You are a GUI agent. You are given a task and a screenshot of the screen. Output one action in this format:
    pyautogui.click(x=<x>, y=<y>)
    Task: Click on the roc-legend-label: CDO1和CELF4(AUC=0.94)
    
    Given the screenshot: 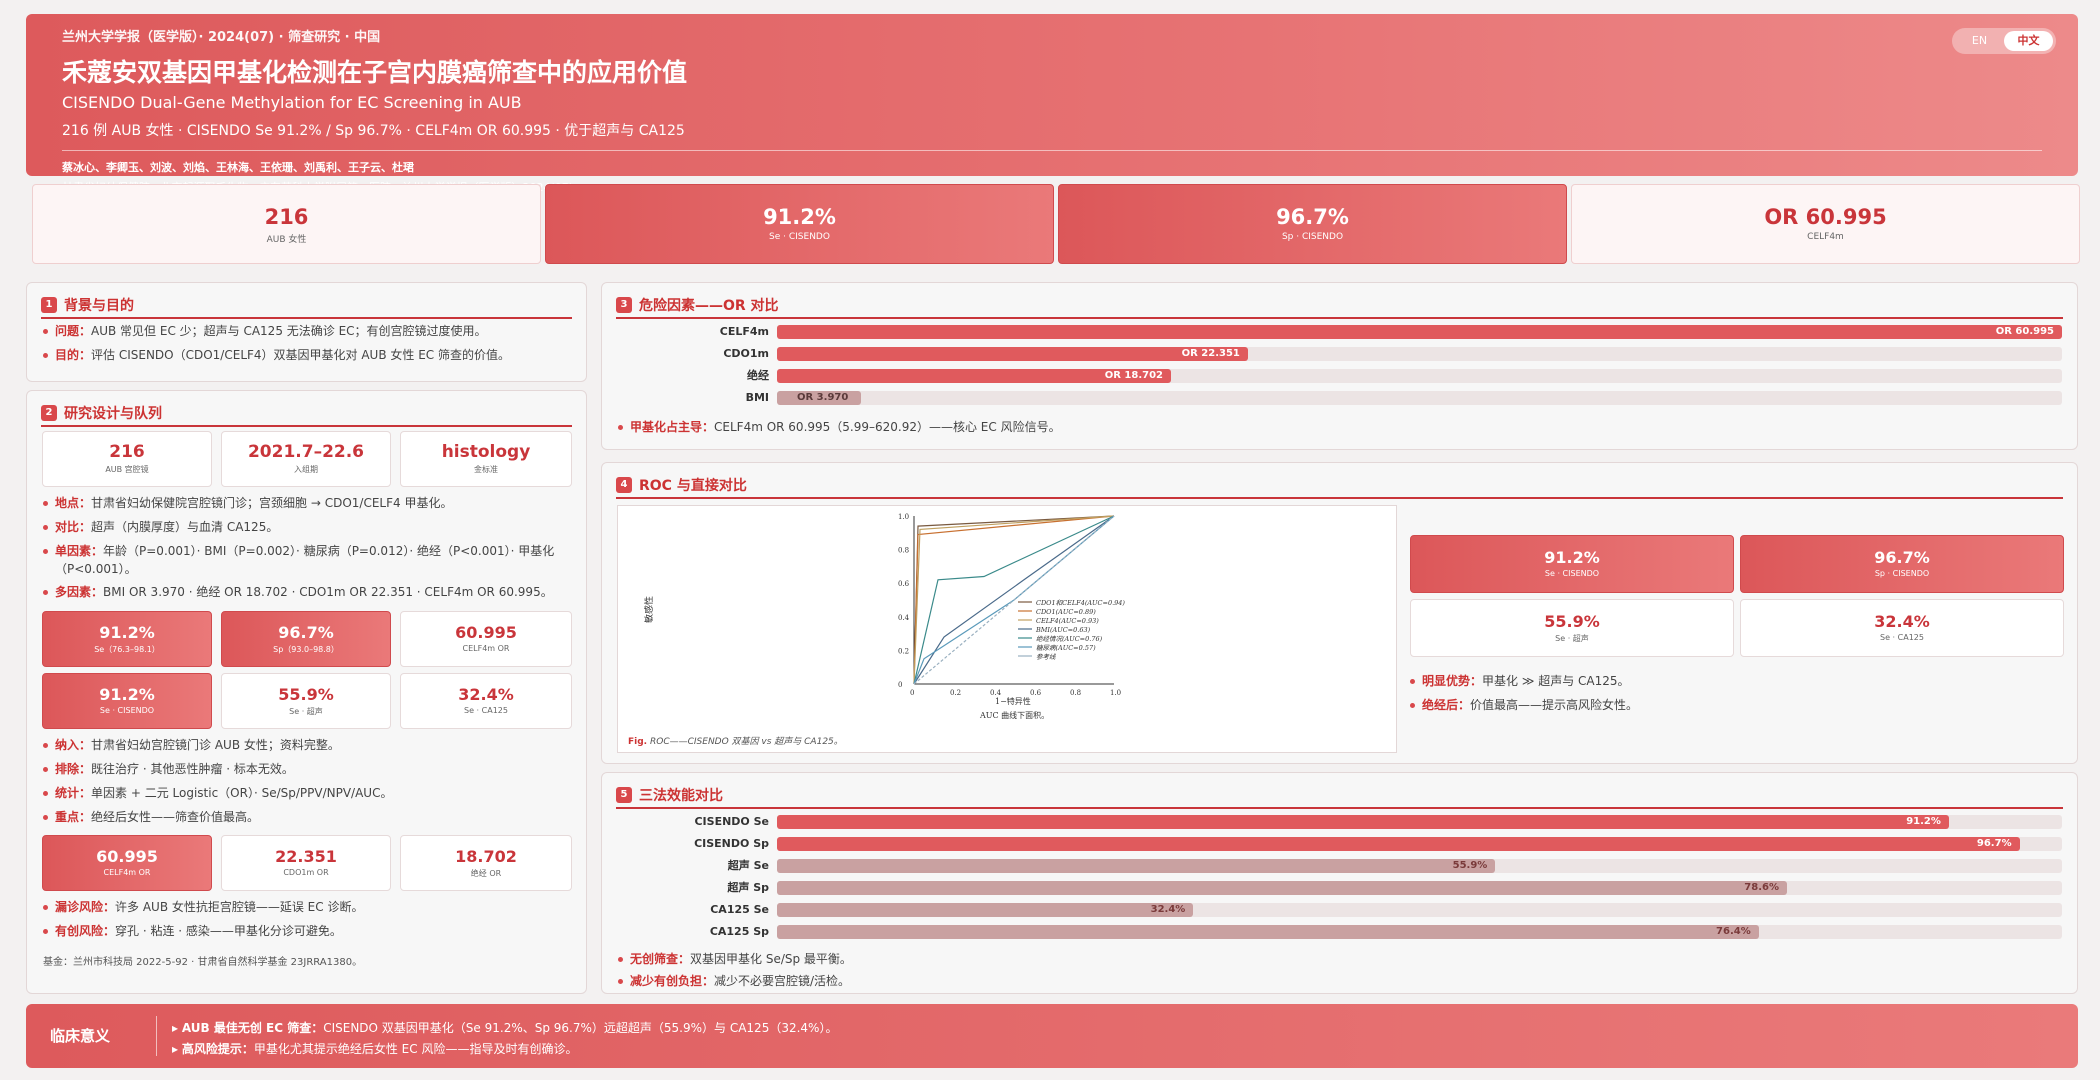 What is the action you would take?
    pyautogui.click(x=1080, y=603)
    